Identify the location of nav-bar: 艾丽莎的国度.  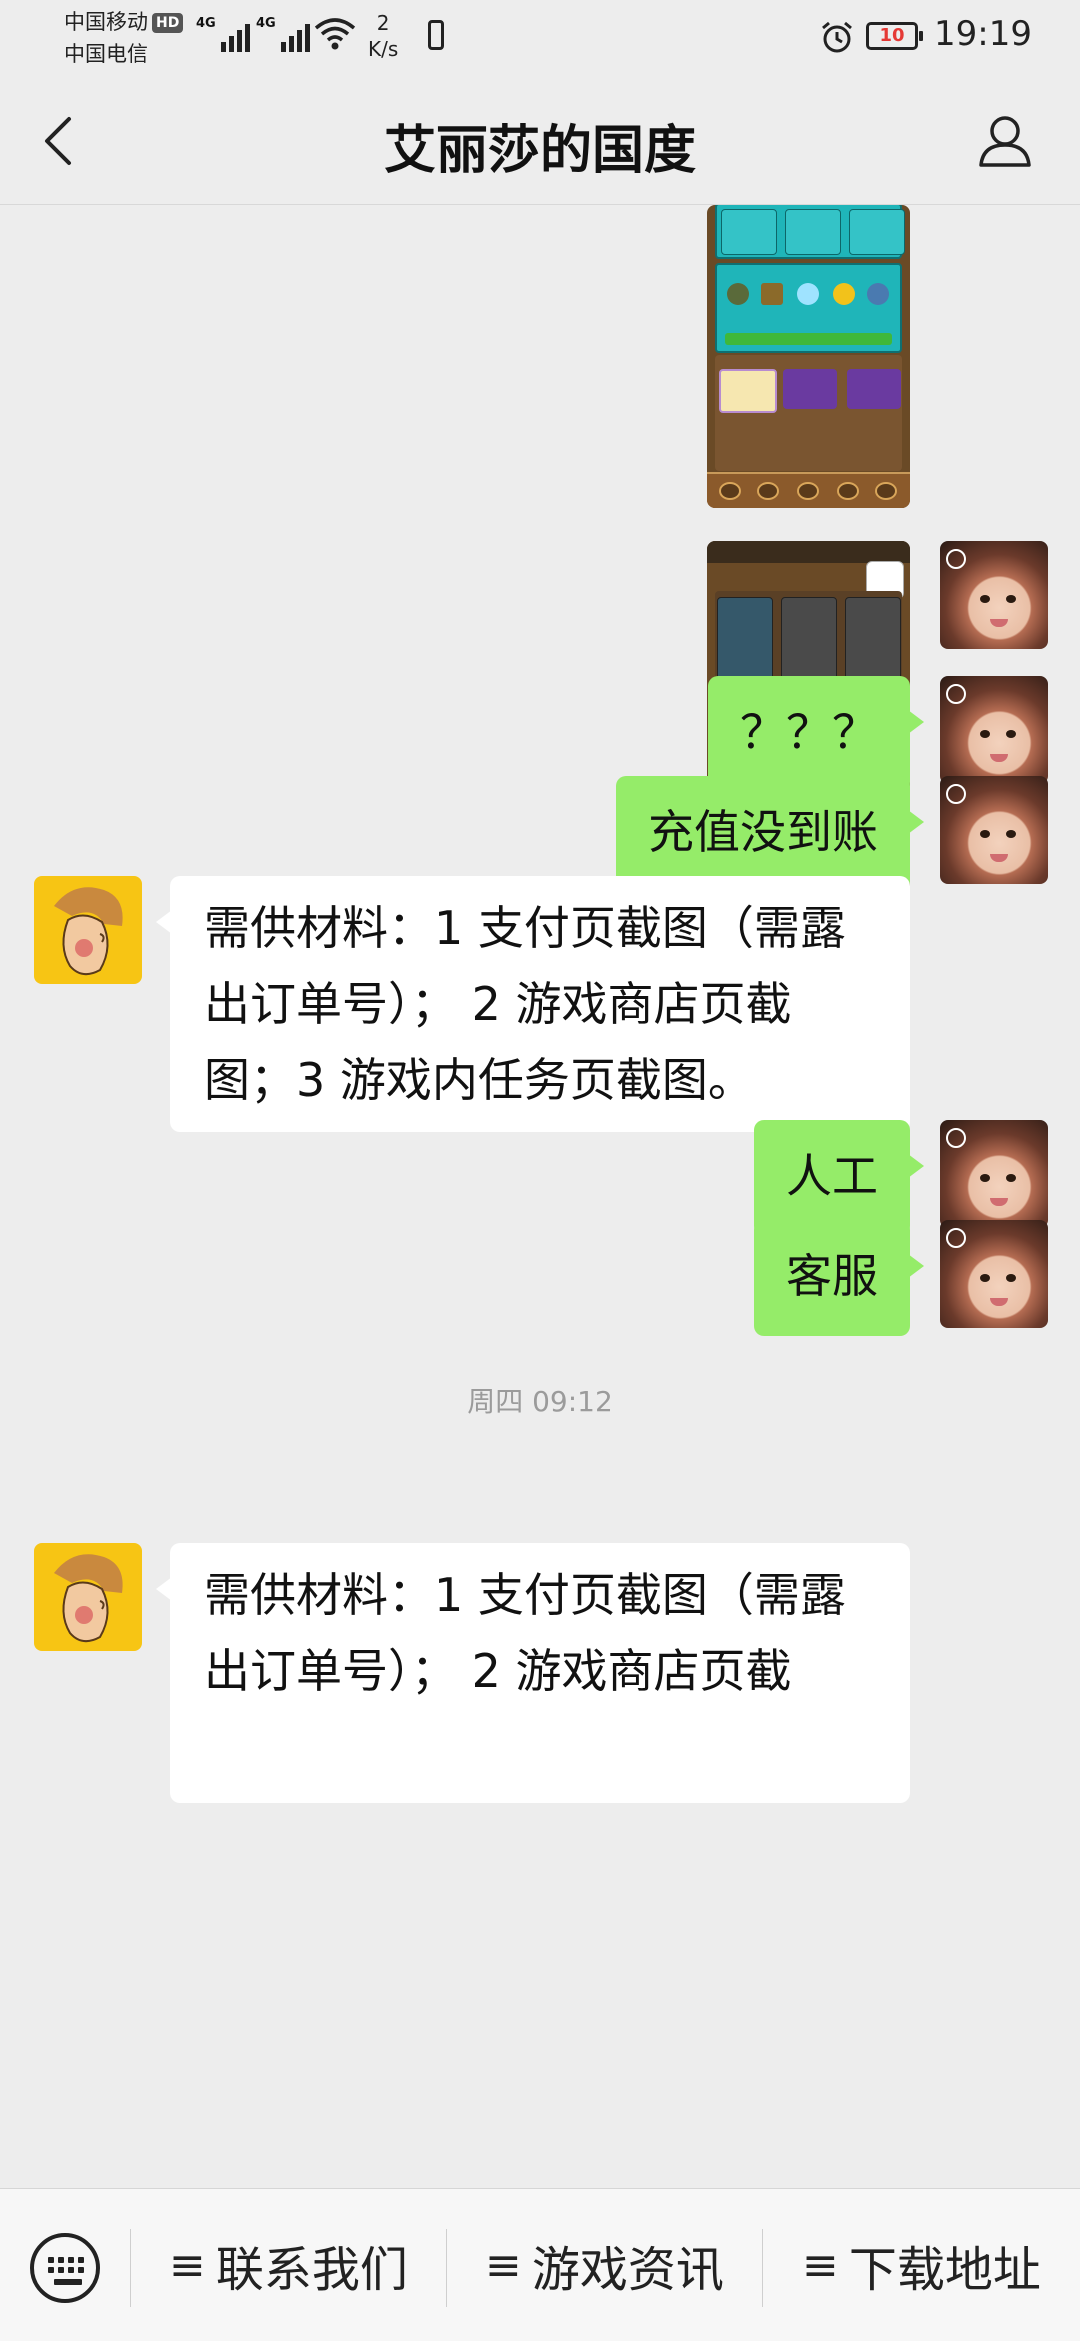
(540, 141).